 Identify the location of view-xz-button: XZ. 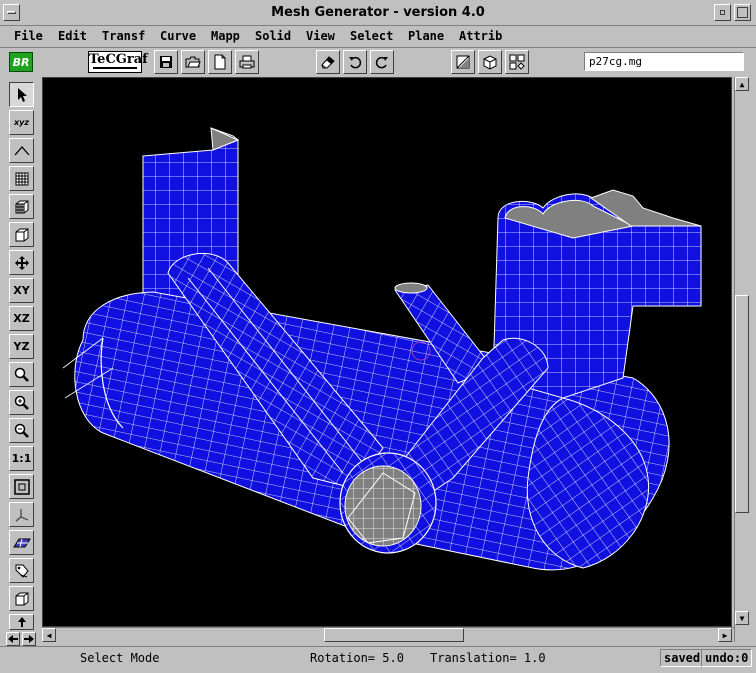
(21, 318).